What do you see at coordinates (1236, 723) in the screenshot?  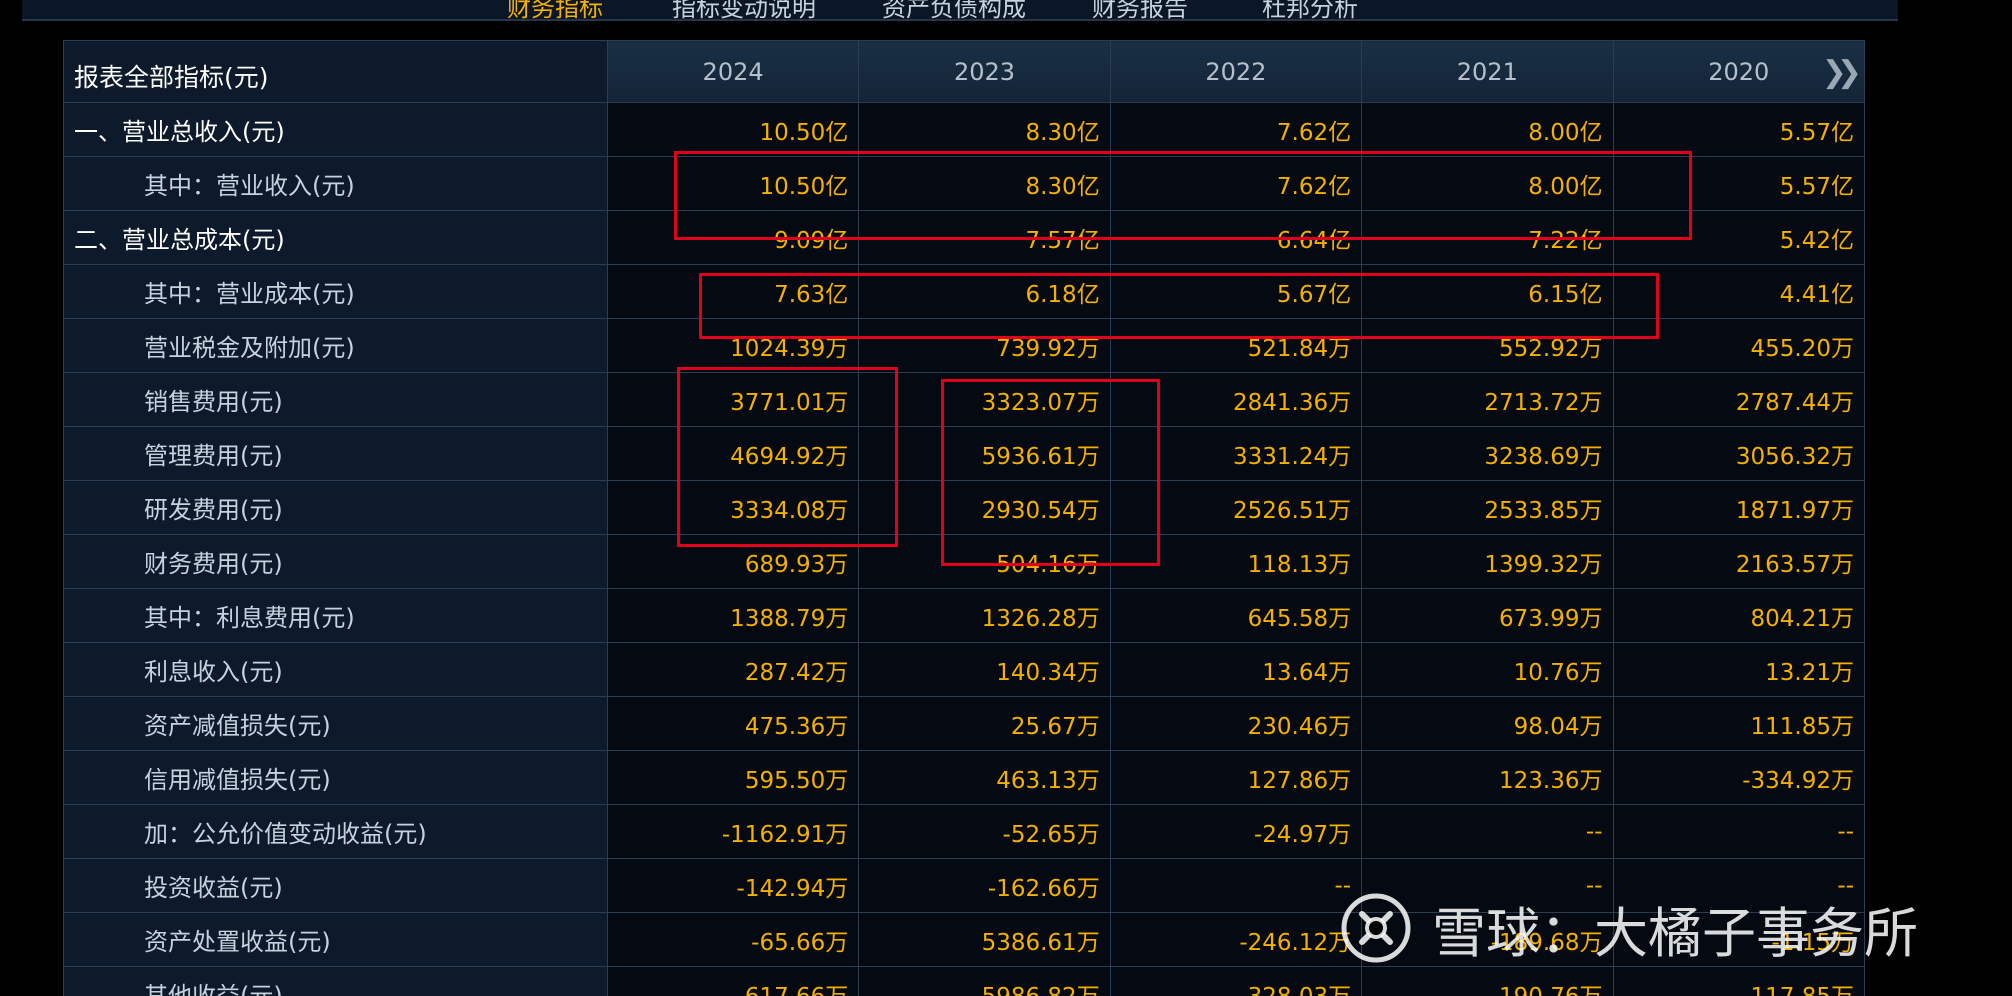 I see `value-cell: 230.46万` at bounding box center [1236, 723].